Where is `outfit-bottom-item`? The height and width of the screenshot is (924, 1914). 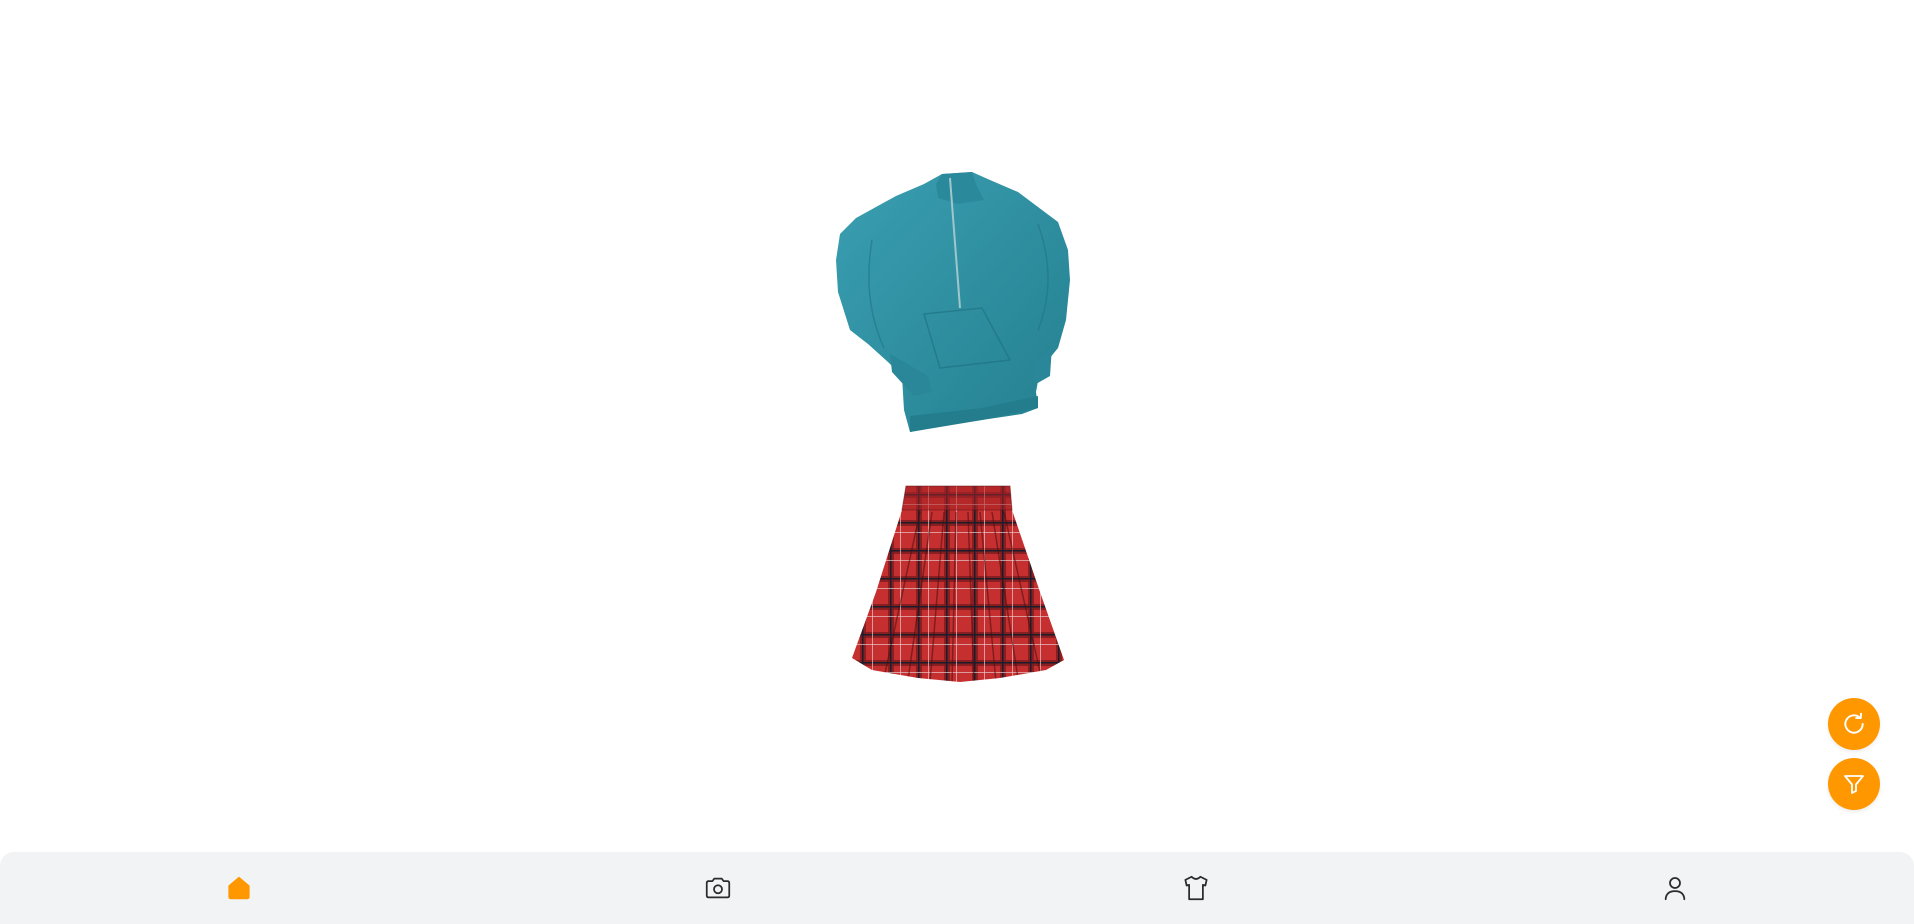 outfit-bottom-item is located at coordinates (959, 584).